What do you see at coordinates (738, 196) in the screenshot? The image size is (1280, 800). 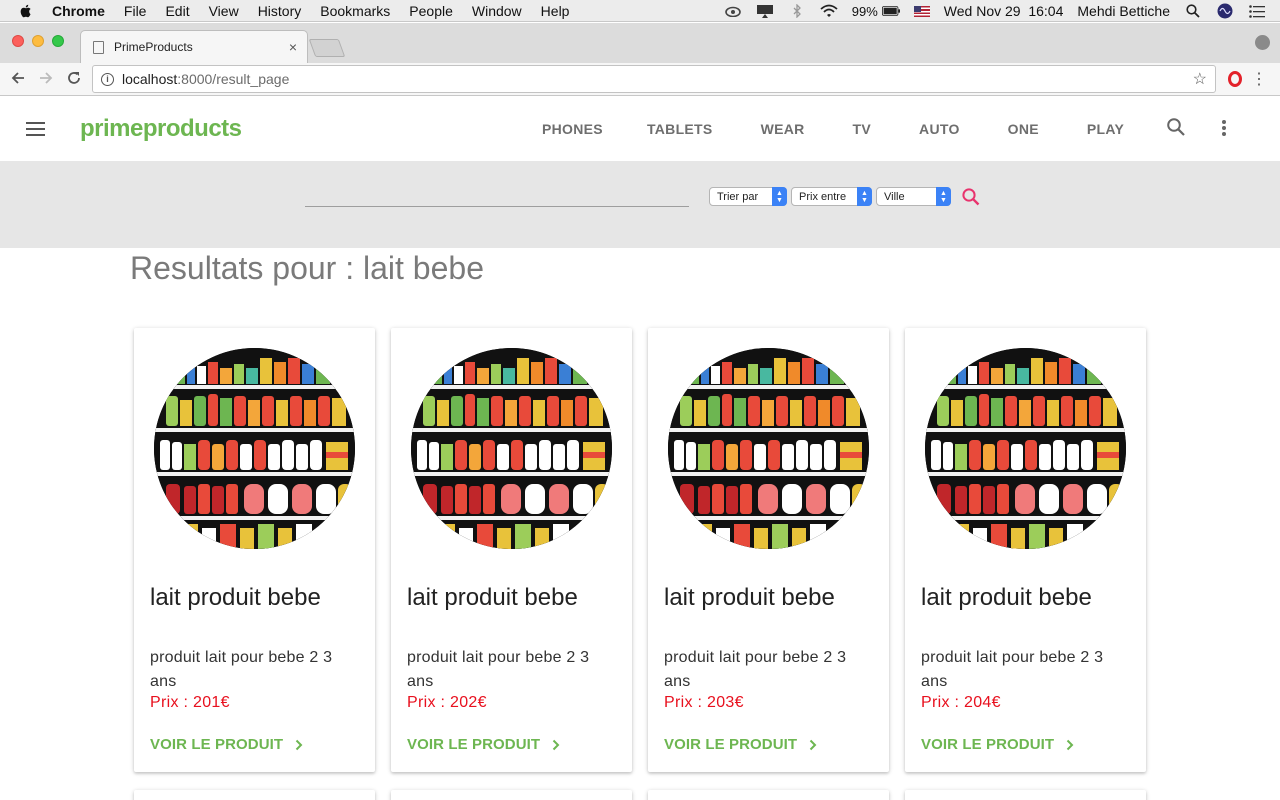 I see `sort-select-label: Trier par` at bounding box center [738, 196].